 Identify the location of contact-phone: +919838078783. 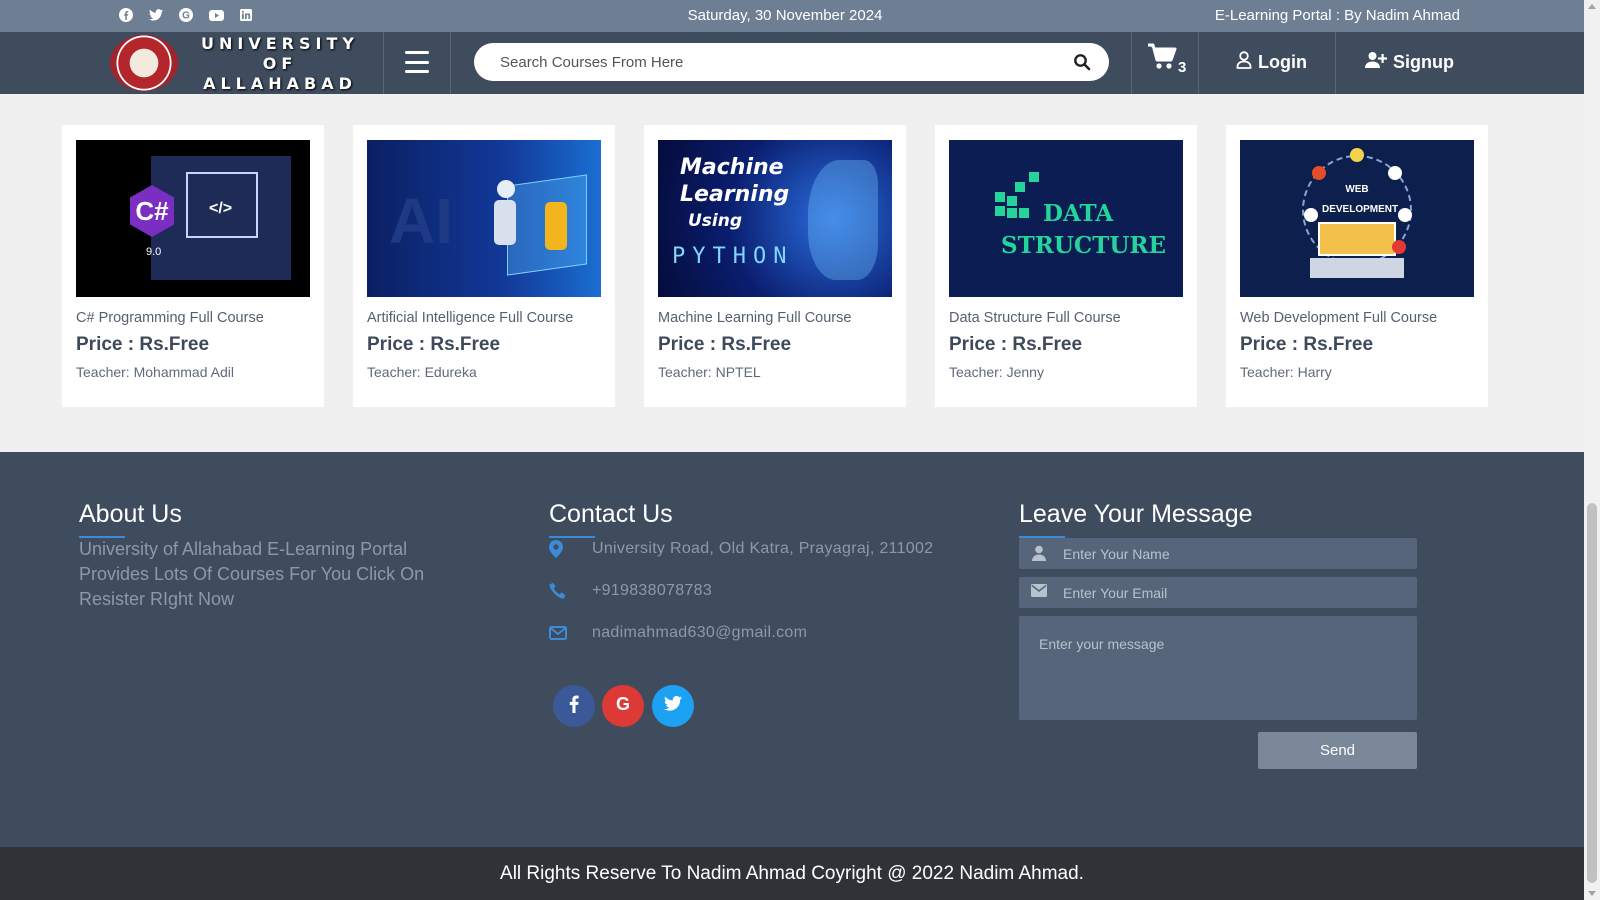
(630, 591).